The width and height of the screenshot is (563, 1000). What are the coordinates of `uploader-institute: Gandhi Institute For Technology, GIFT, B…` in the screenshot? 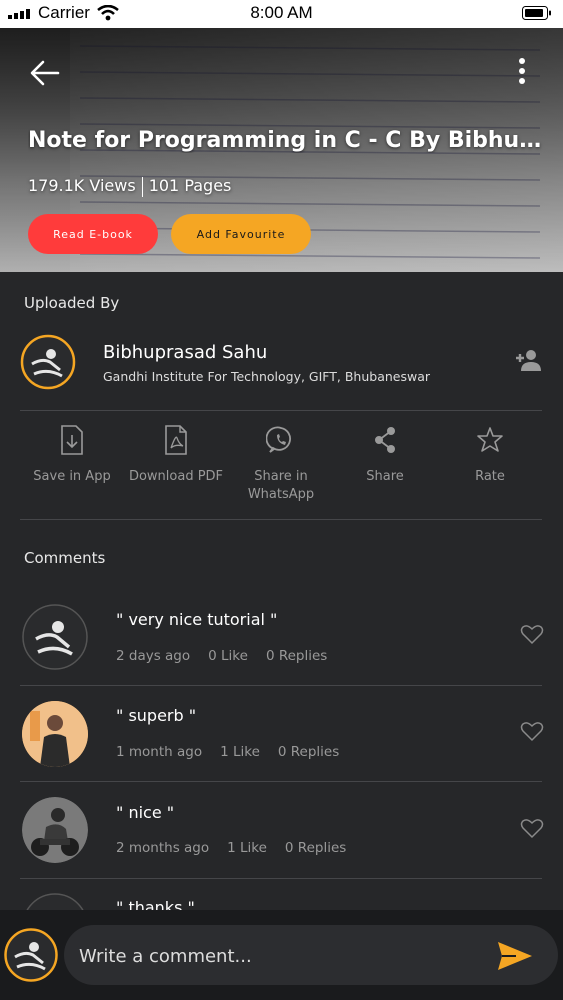 It's located at (267, 376).